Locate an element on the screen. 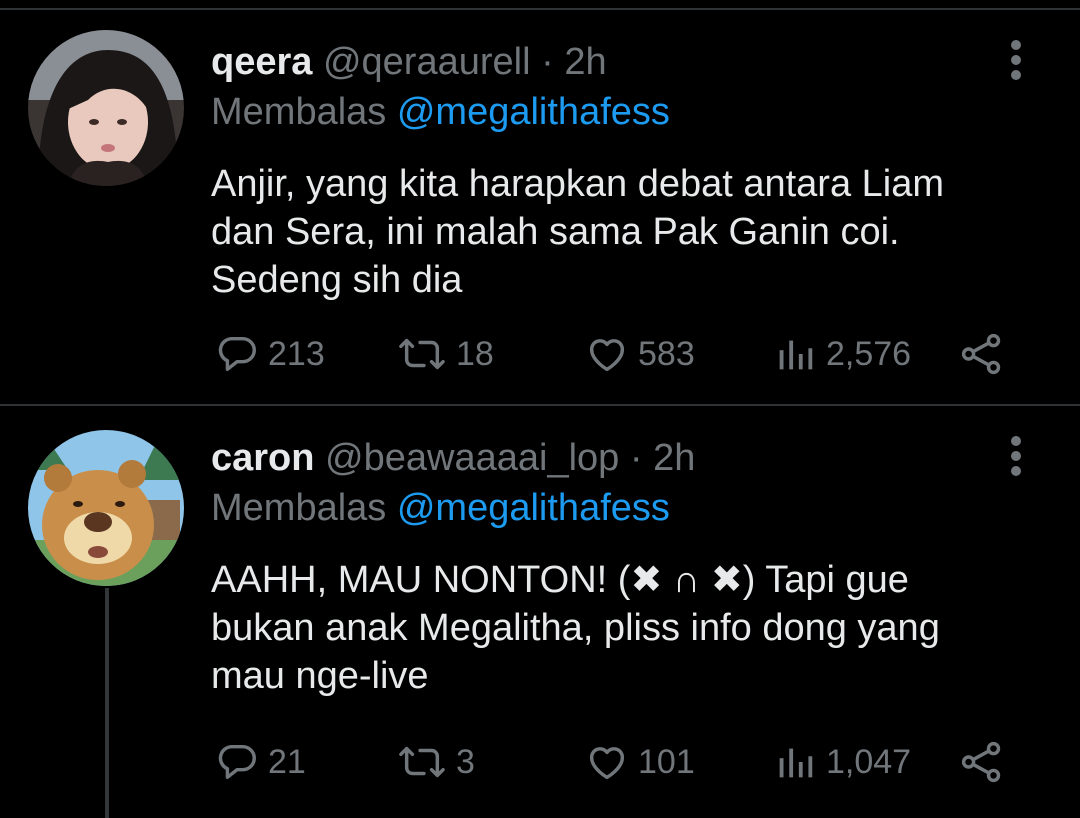 The height and width of the screenshot is (818, 1080). tweet-actions: 21 3 101 1,047 is located at coordinates (540, 762).